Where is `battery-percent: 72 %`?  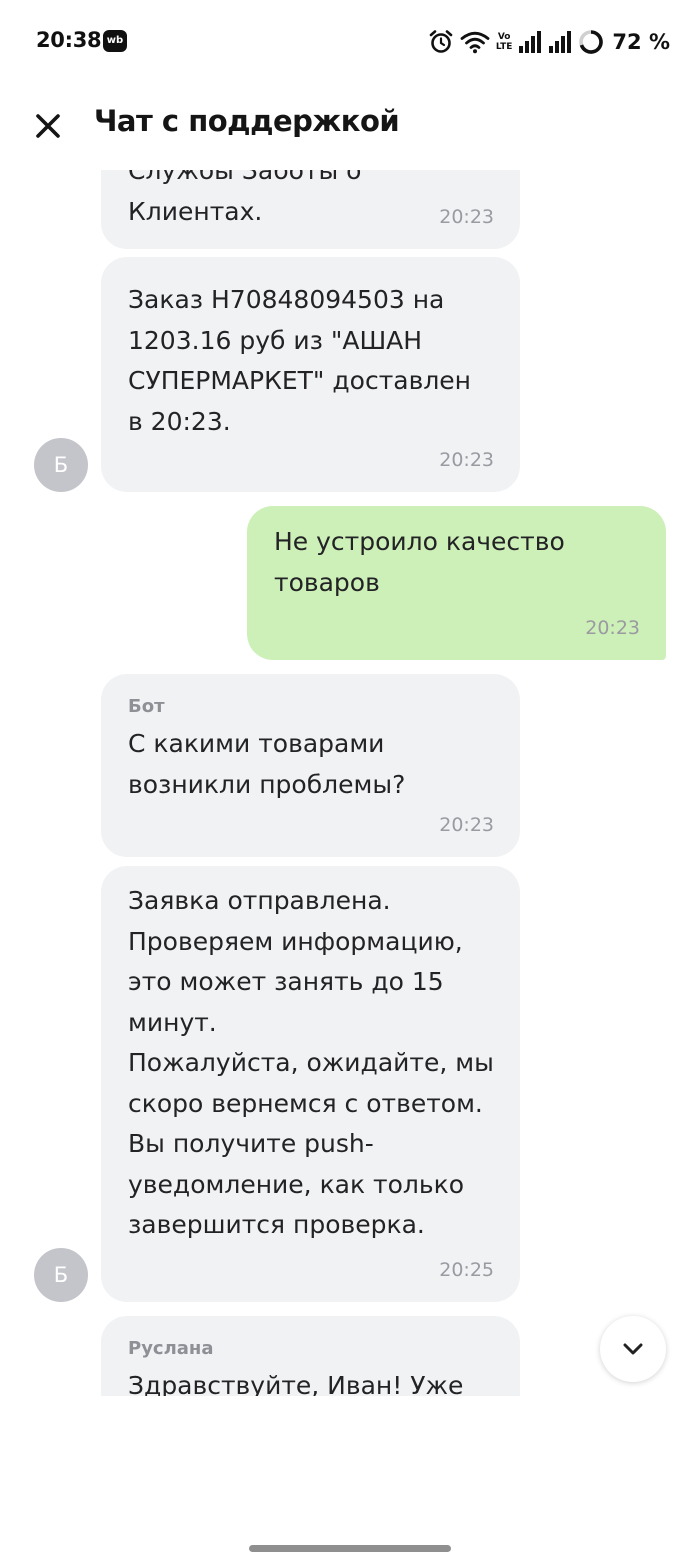
battery-percent: 72 % is located at coordinates (641, 42).